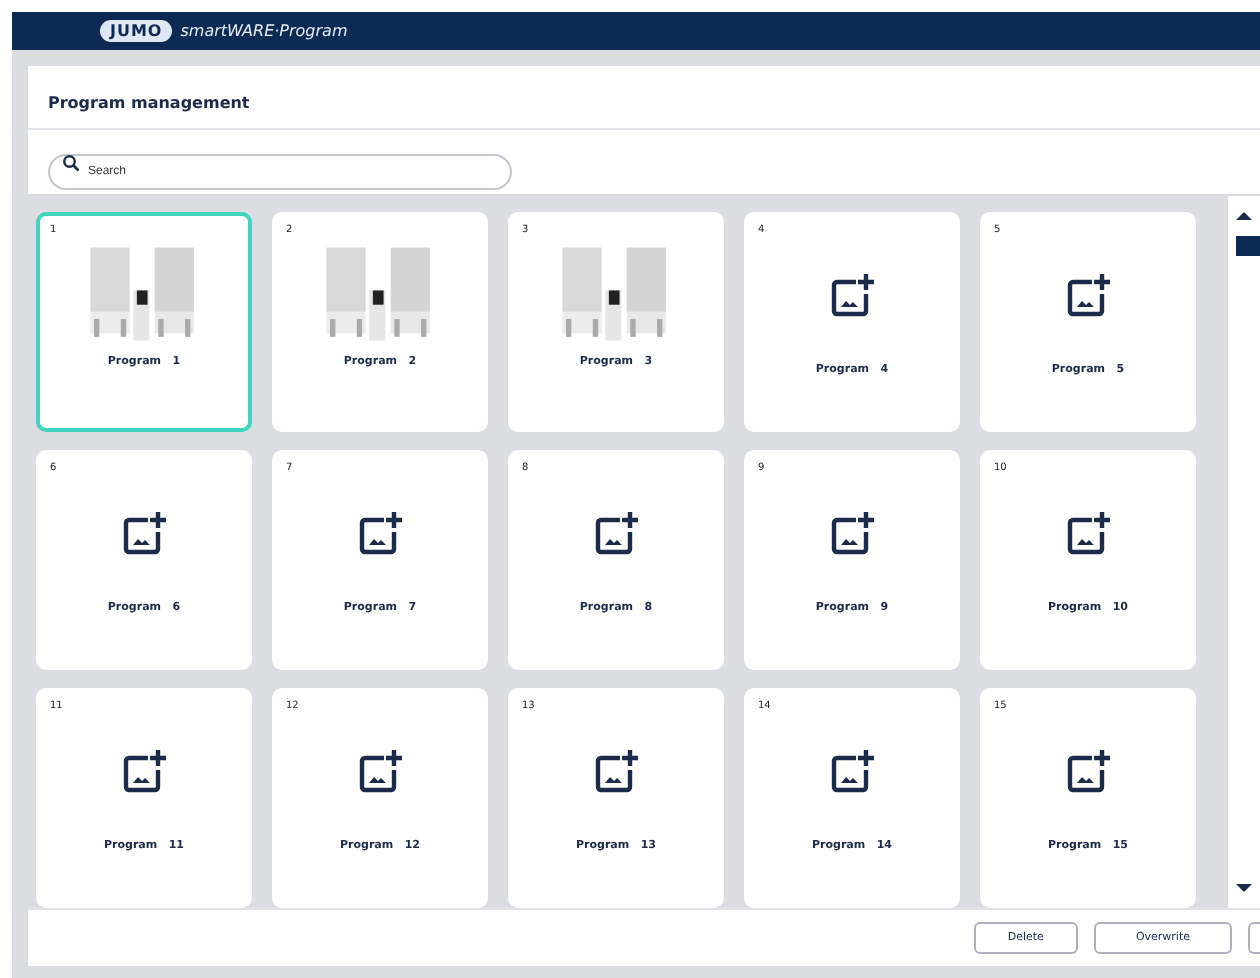 The image size is (1260, 978). I want to click on scroll-up-icon, so click(1244, 216).